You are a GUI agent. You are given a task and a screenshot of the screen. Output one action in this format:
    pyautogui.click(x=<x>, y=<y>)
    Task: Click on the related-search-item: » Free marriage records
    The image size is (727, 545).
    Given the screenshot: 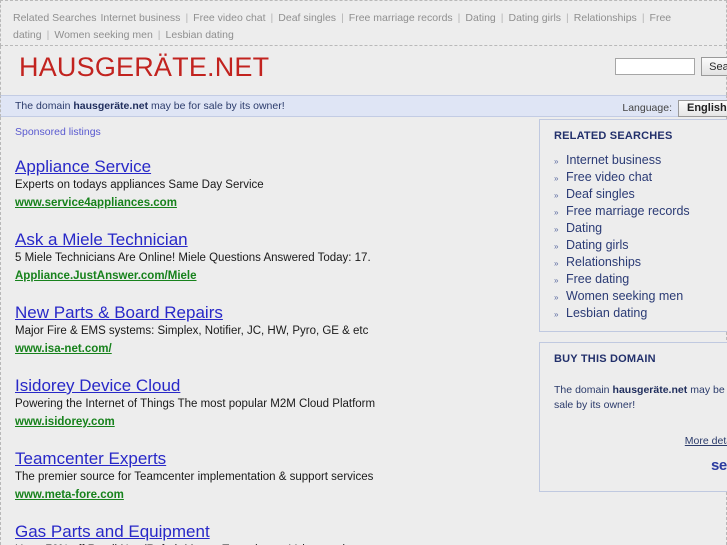 What is the action you would take?
    pyautogui.click(x=640, y=211)
    